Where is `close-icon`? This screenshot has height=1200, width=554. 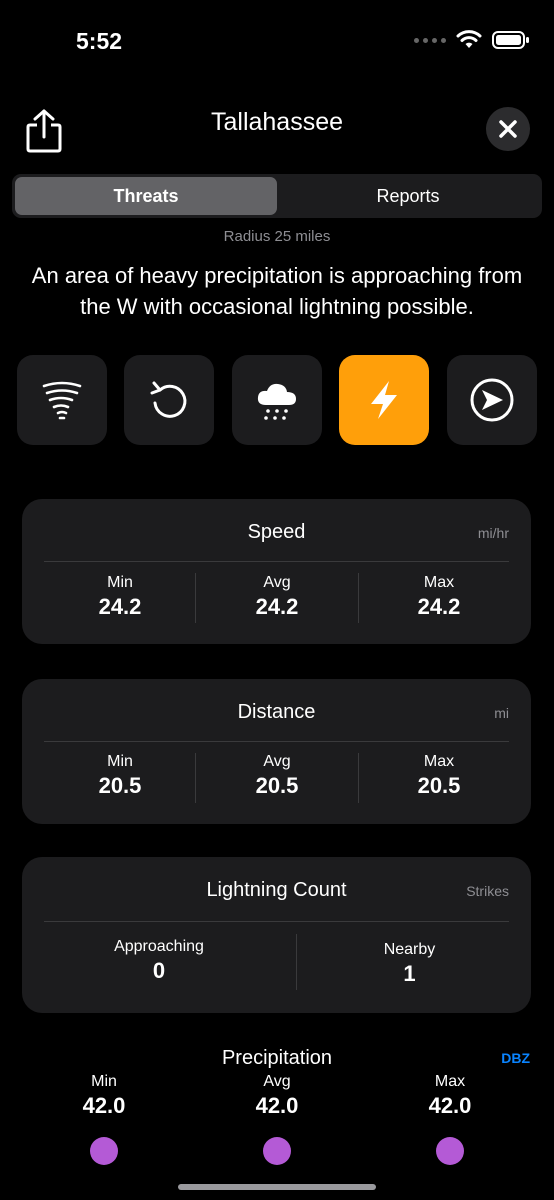
close-icon is located at coordinates (508, 129).